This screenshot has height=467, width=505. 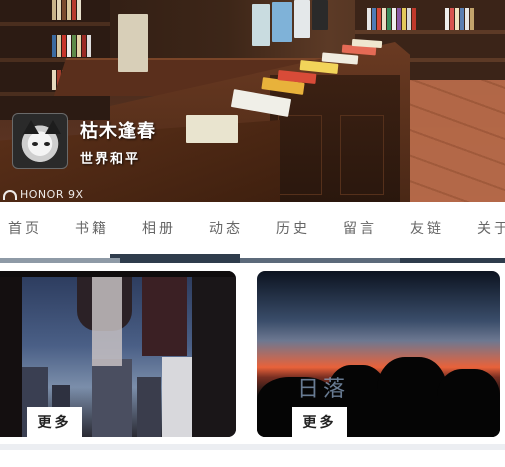 I want to click on watermark-text: HONOR 9X, so click(x=52, y=194).